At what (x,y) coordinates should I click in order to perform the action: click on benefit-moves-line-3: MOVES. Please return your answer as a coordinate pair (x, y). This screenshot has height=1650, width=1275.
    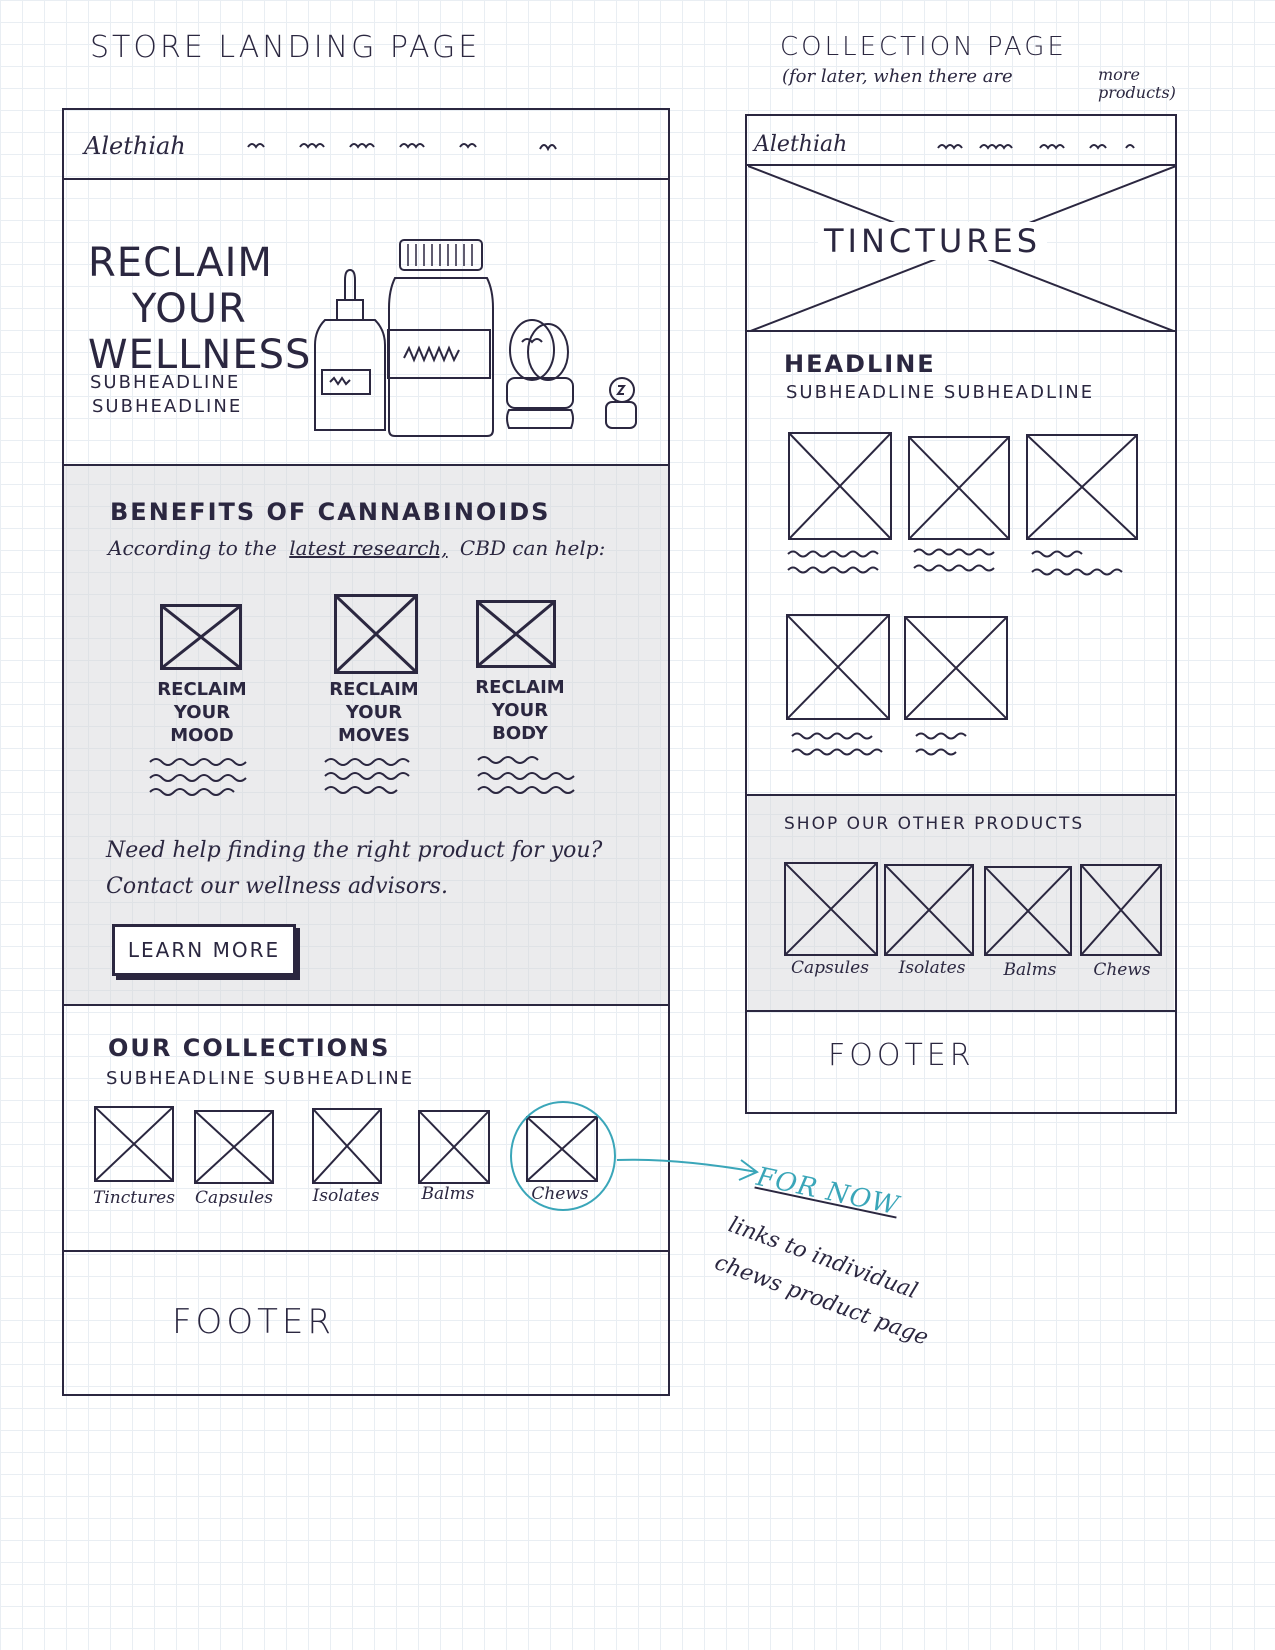
    Looking at the image, I should click on (374, 735).